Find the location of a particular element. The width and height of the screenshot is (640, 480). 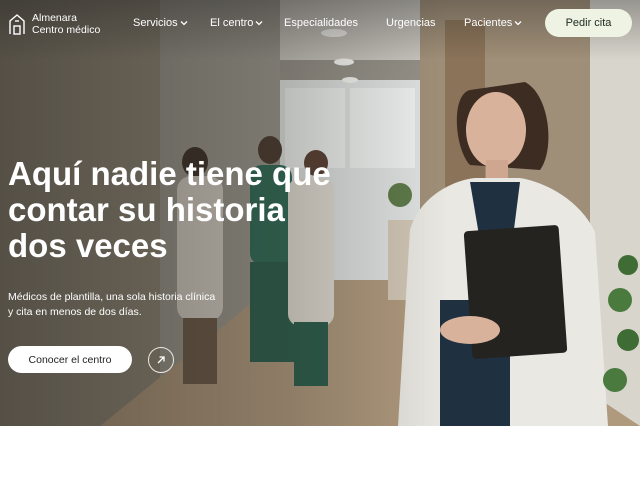

nav-urgencias: Urgencias is located at coordinates (411, 23).